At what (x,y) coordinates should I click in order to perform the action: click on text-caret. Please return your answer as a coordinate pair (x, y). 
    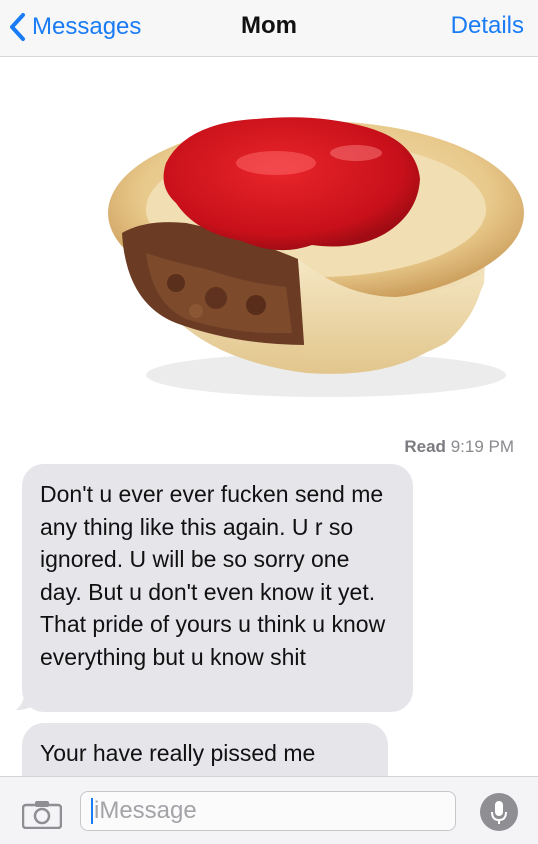
    Looking at the image, I should click on (92, 811).